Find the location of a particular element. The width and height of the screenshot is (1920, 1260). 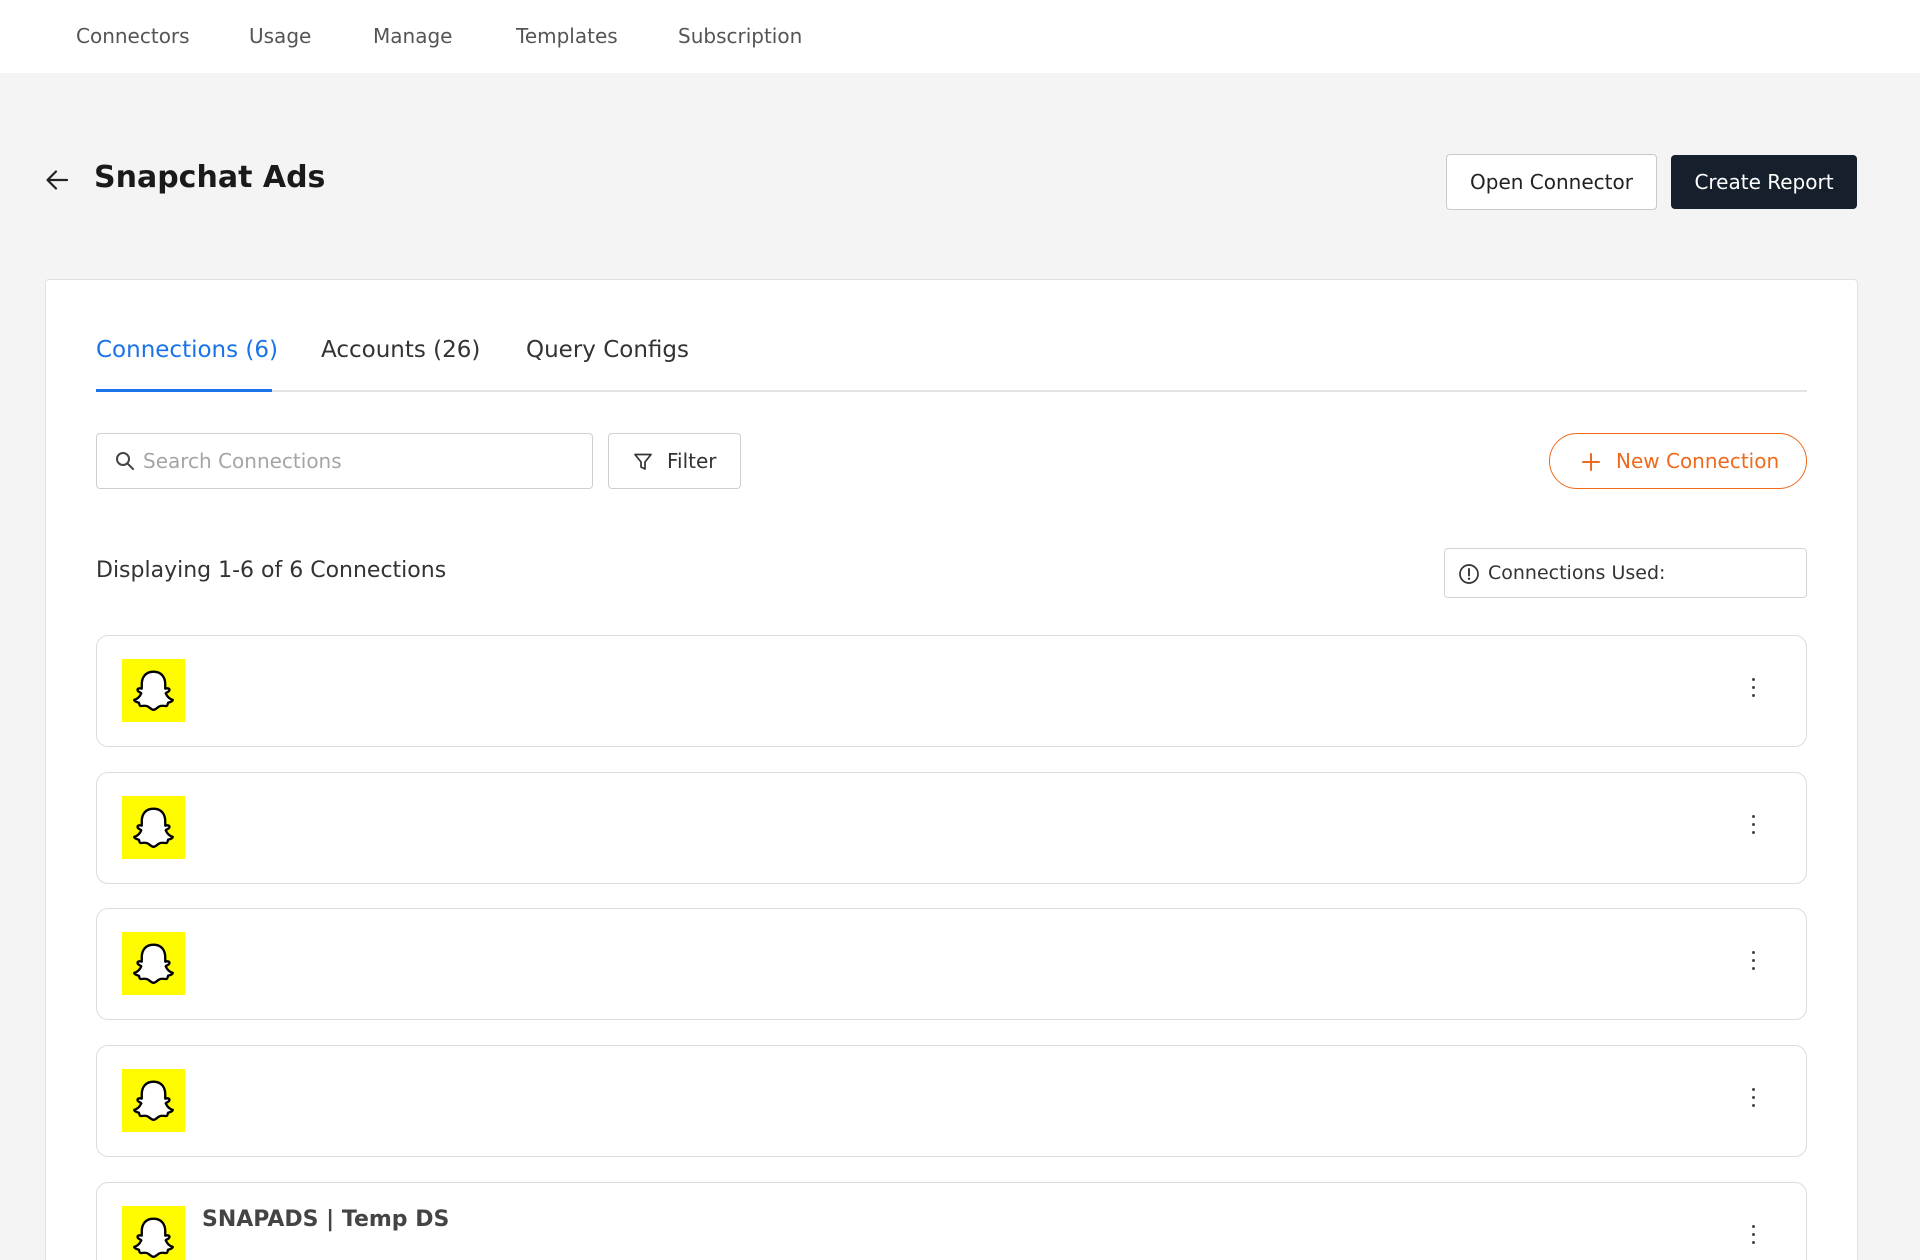

search-icon is located at coordinates (125, 461).